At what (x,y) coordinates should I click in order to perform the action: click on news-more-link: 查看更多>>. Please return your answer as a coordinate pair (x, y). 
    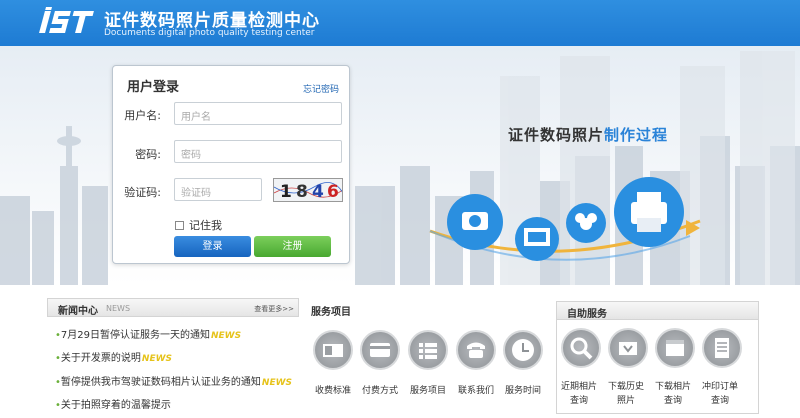
    Looking at the image, I should click on (274, 309).